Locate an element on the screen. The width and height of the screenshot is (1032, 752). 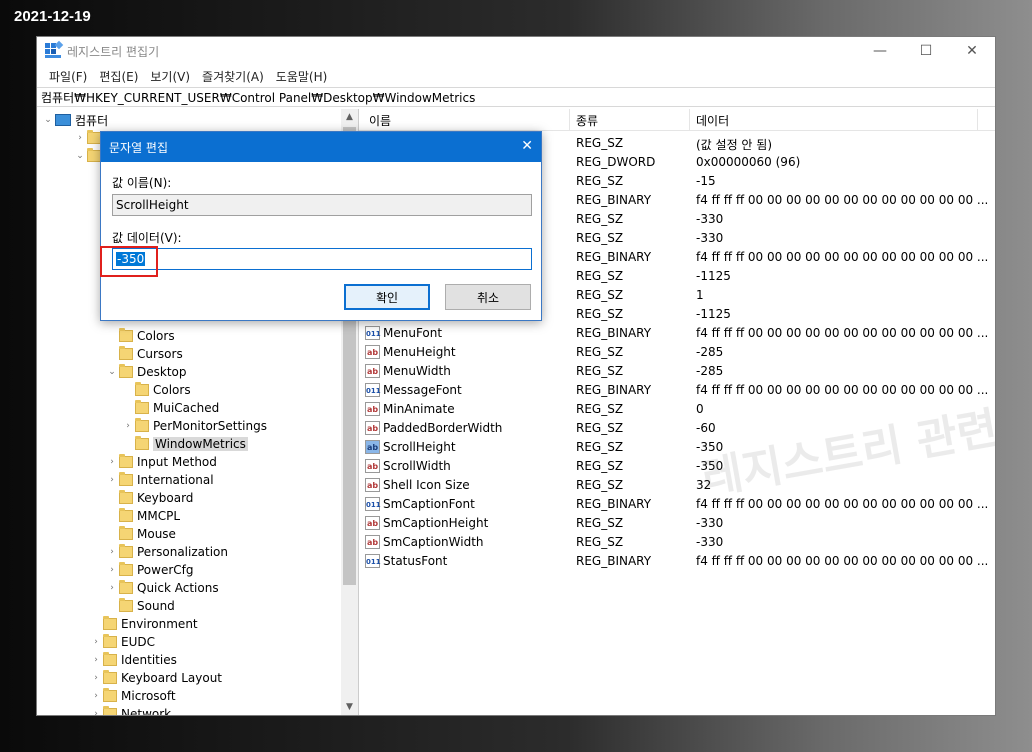
column-header-name: 이름 is located at coordinates (380, 120).